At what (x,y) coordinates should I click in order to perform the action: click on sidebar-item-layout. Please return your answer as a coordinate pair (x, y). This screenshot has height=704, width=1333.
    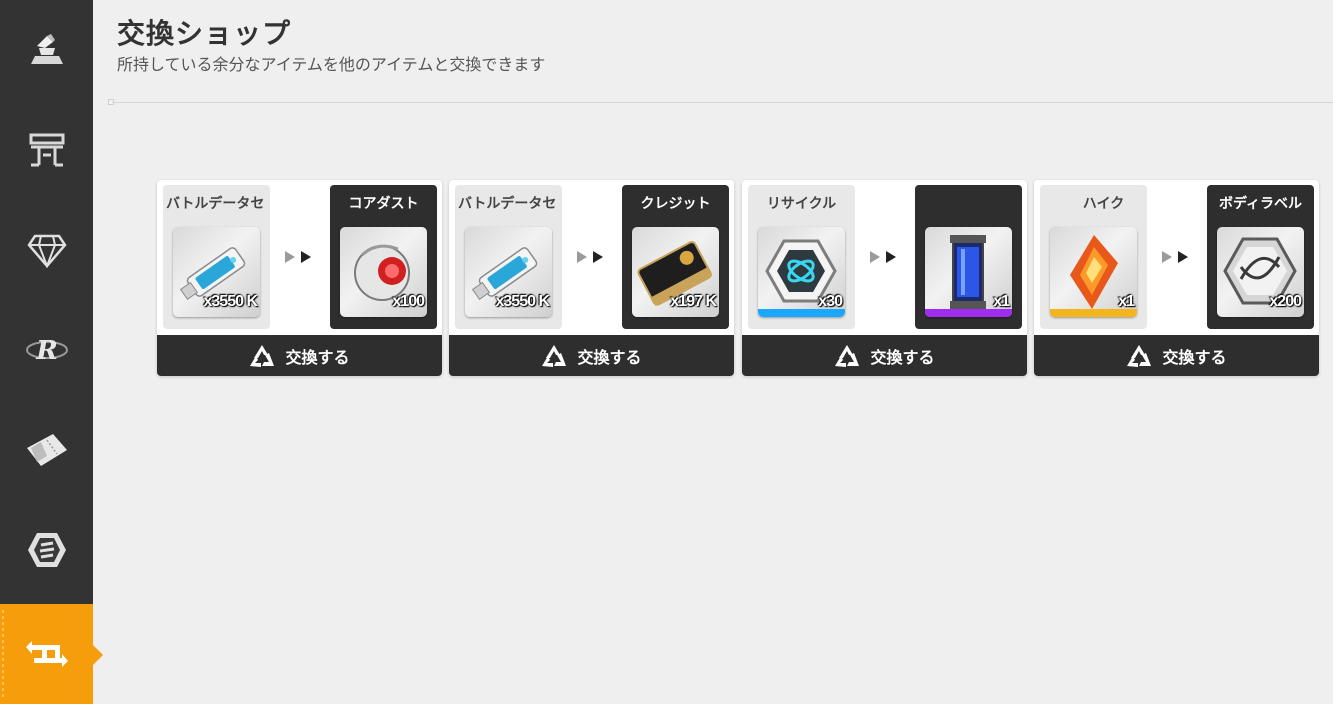
    Looking at the image, I should click on (46, 150).